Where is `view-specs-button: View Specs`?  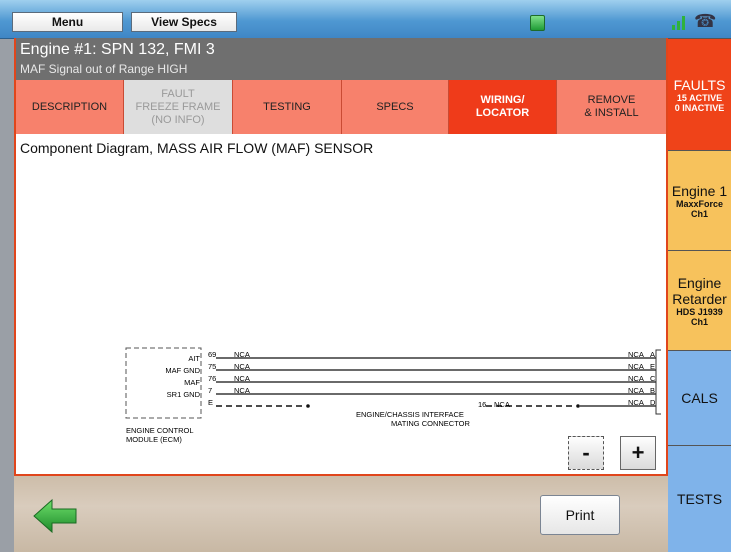 view-specs-button: View Specs is located at coordinates (184, 22).